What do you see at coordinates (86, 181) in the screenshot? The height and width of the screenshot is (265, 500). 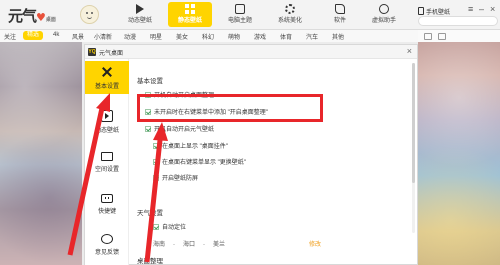 I see `arrow-to-basic-settings` at bounding box center [86, 181].